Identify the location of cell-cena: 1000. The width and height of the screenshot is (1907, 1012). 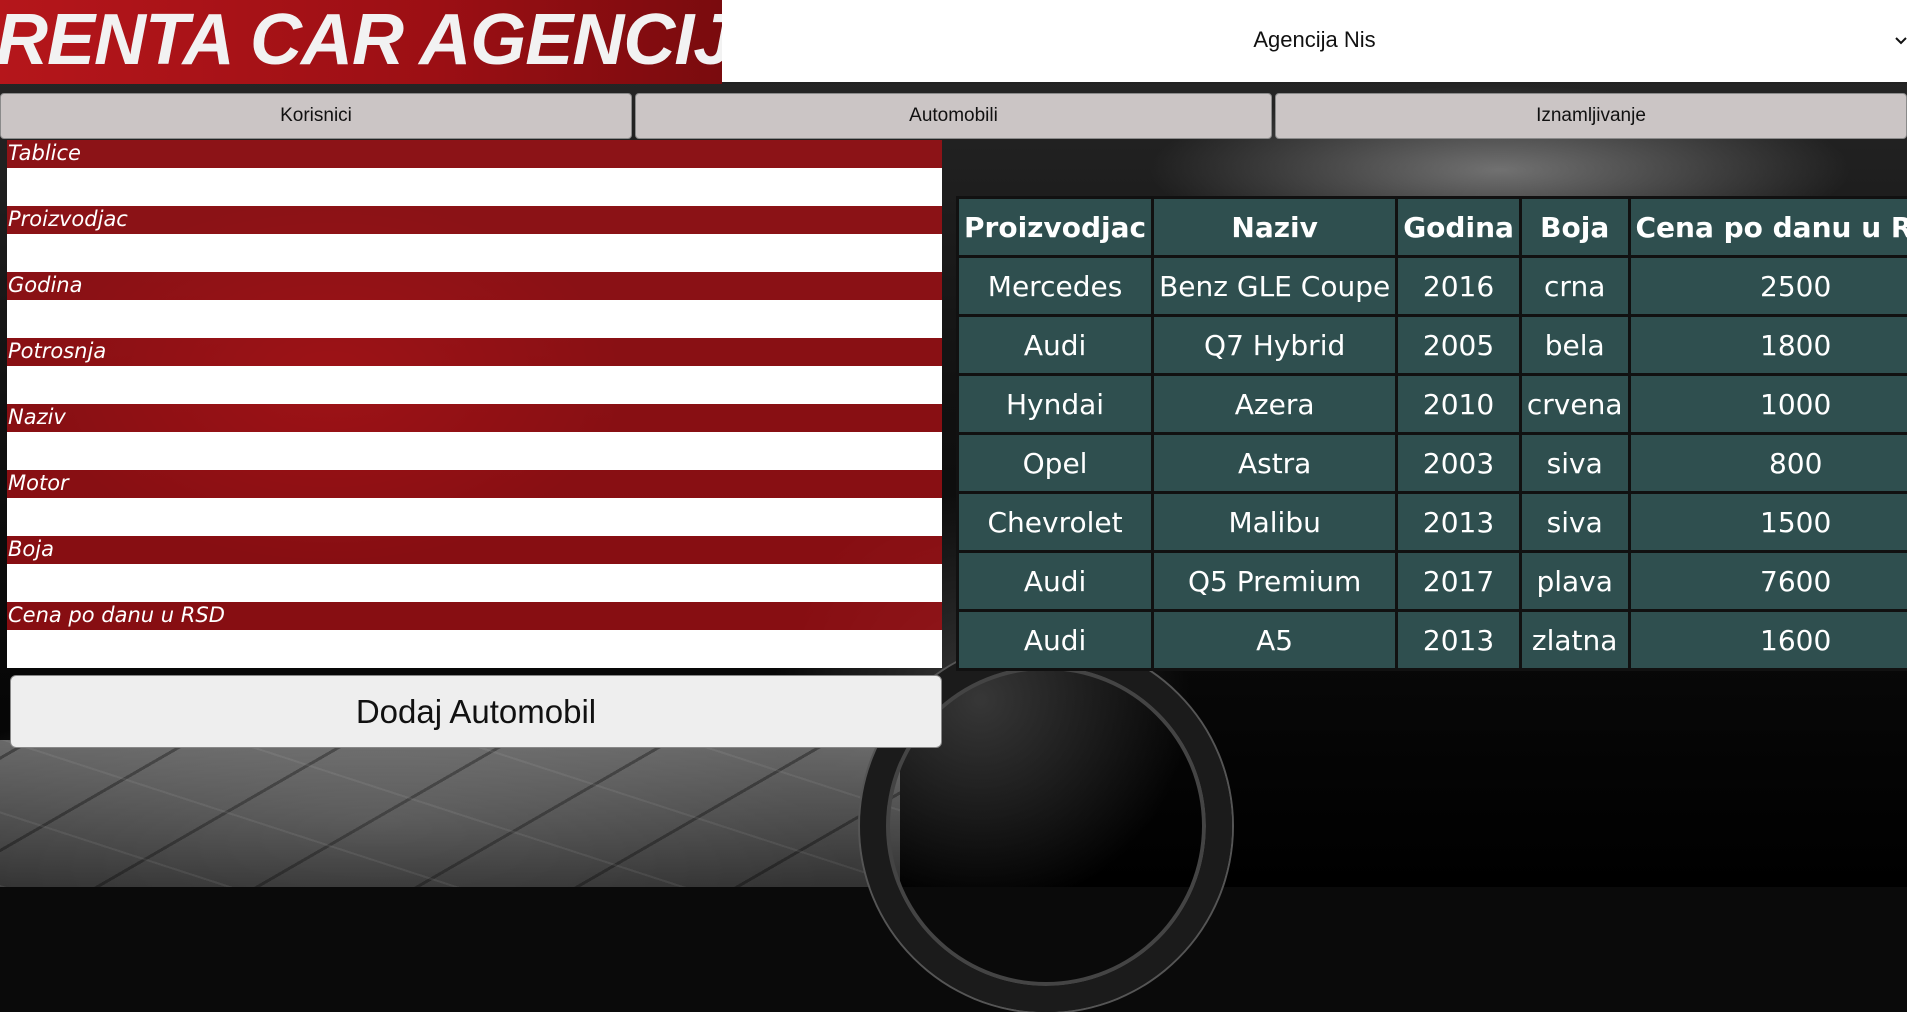
(1768, 404).